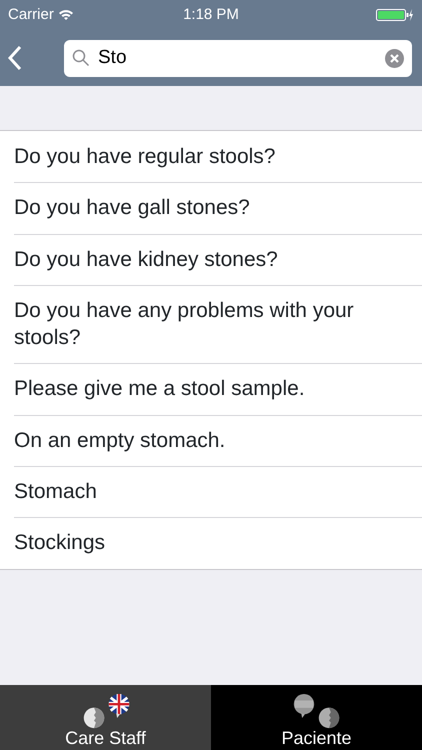 This screenshot has height=750, width=422. What do you see at coordinates (211, 14) in the screenshot?
I see `status-time: 1:18 PM` at bounding box center [211, 14].